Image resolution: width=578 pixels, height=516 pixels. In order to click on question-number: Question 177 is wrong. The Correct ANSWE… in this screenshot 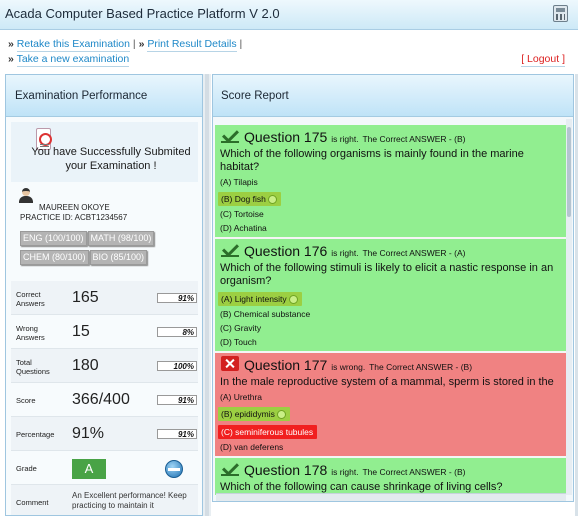, I will do `click(358, 365)`.